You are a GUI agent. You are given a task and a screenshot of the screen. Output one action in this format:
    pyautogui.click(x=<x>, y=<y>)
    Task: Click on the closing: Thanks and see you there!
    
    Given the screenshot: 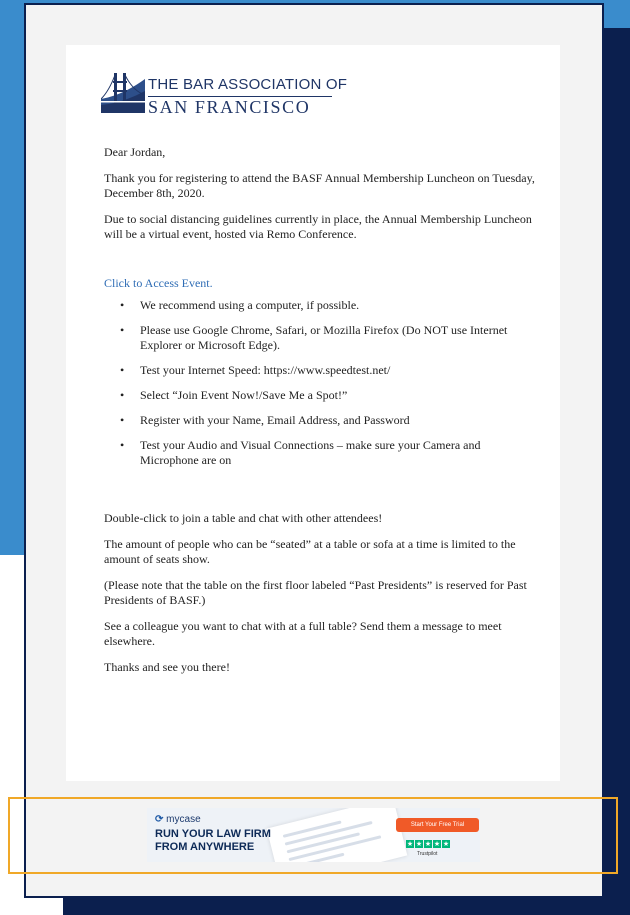 What is the action you would take?
    pyautogui.click(x=167, y=667)
    